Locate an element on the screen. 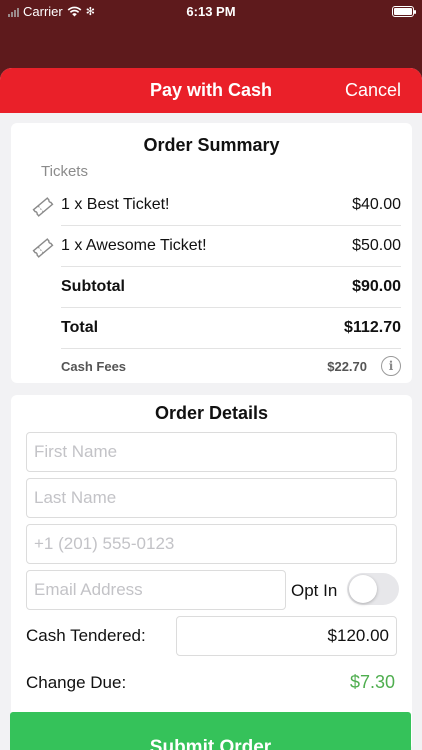  ticket-label: 1 x Awesome Ticket! is located at coordinates (134, 245).